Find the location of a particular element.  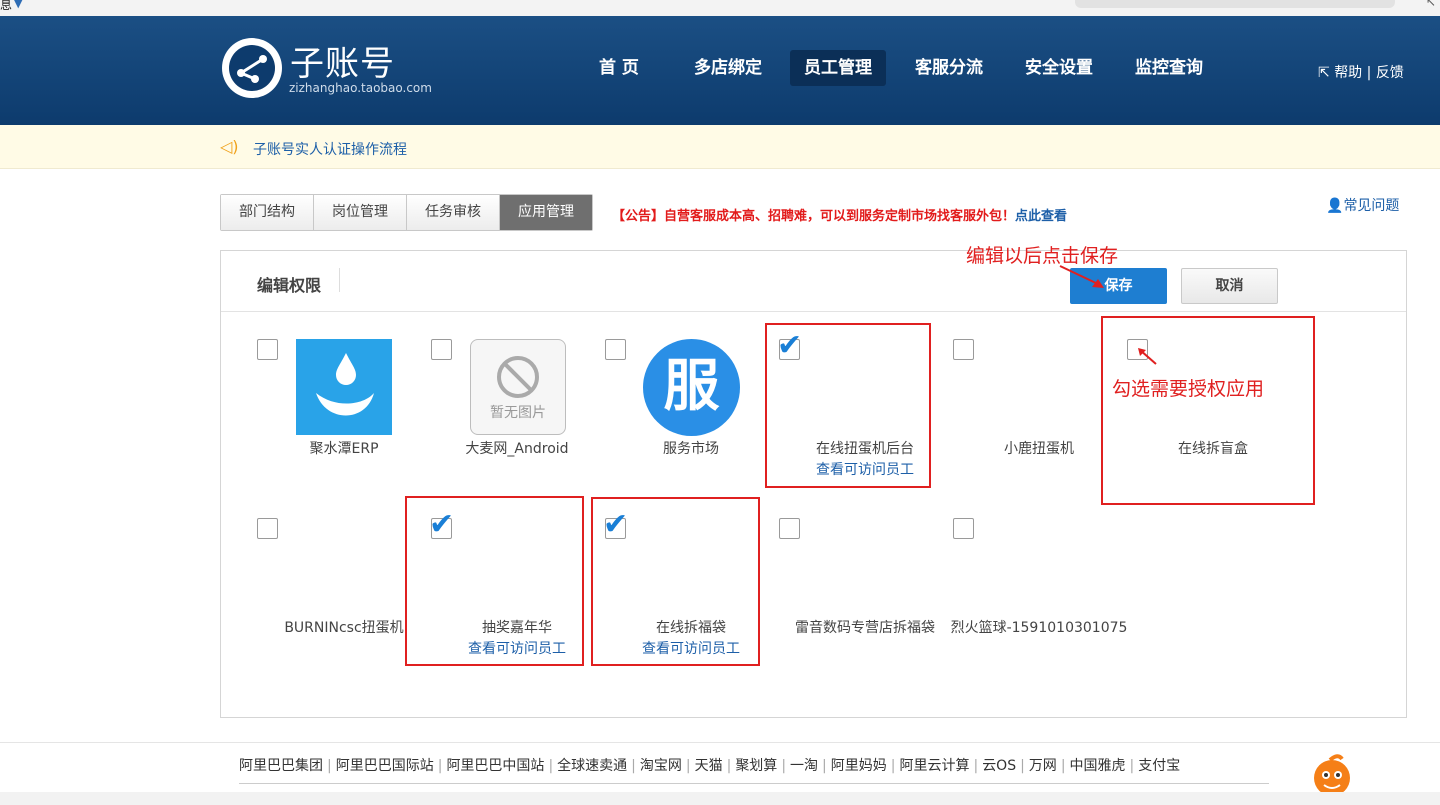

app-name: 服务市场 is located at coordinates (691, 449).